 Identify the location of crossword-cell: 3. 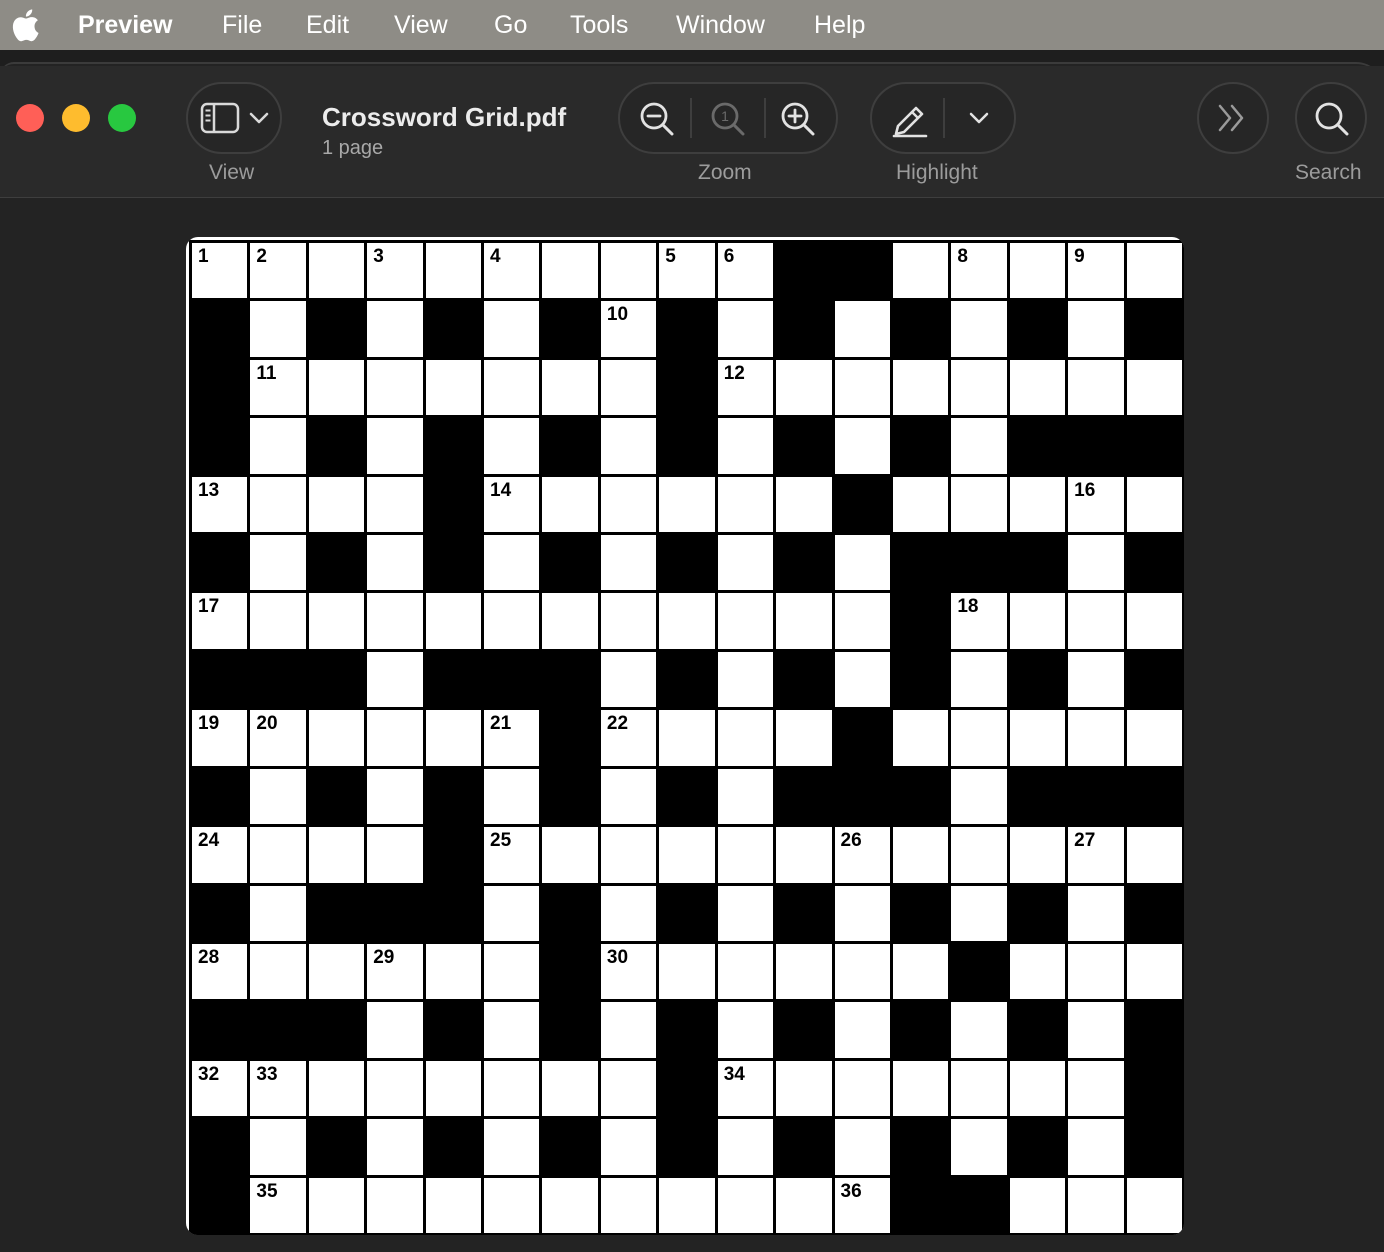
(395, 271).